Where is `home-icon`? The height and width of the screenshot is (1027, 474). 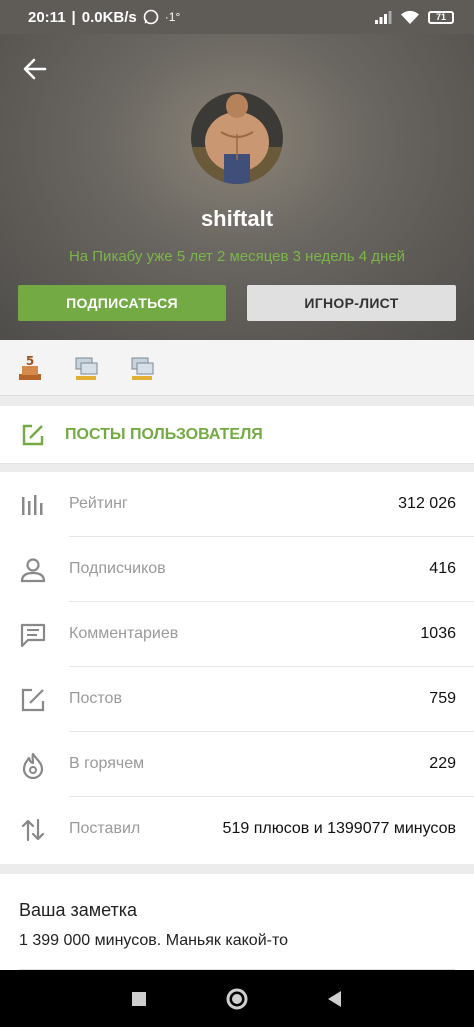 home-icon is located at coordinates (237, 999).